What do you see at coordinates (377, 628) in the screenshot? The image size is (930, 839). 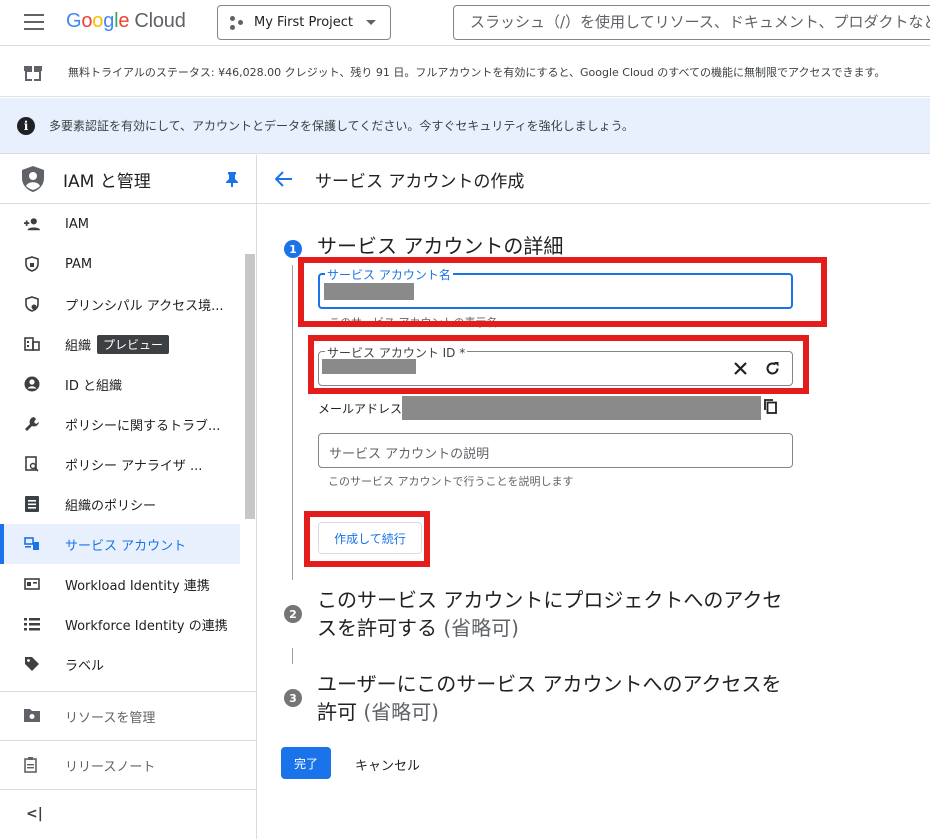 I see `step-2-title-line2: スを許可する` at bounding box center [377, 628].